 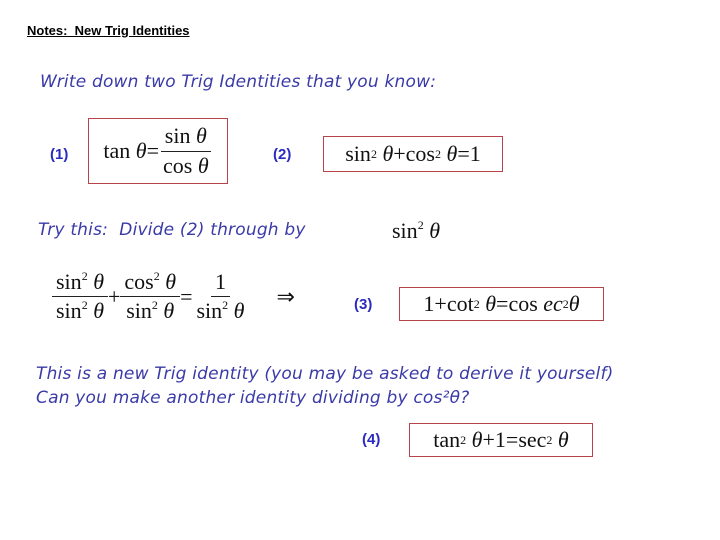 I want to click on label-identity-4: (4), so click(x=371, y=439).